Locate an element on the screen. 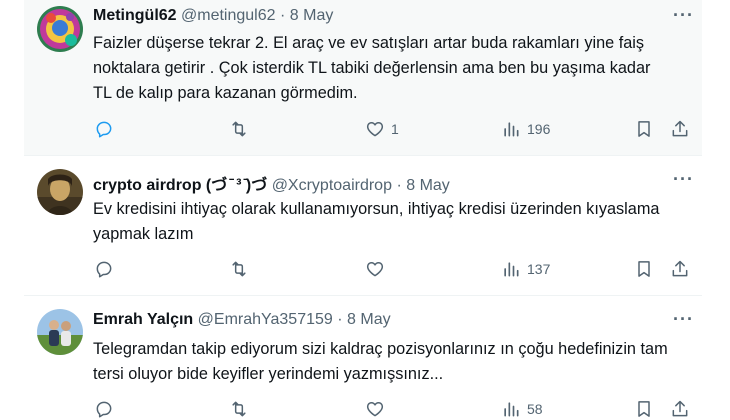  view-count: 58 is located at coordinates (535, 409).